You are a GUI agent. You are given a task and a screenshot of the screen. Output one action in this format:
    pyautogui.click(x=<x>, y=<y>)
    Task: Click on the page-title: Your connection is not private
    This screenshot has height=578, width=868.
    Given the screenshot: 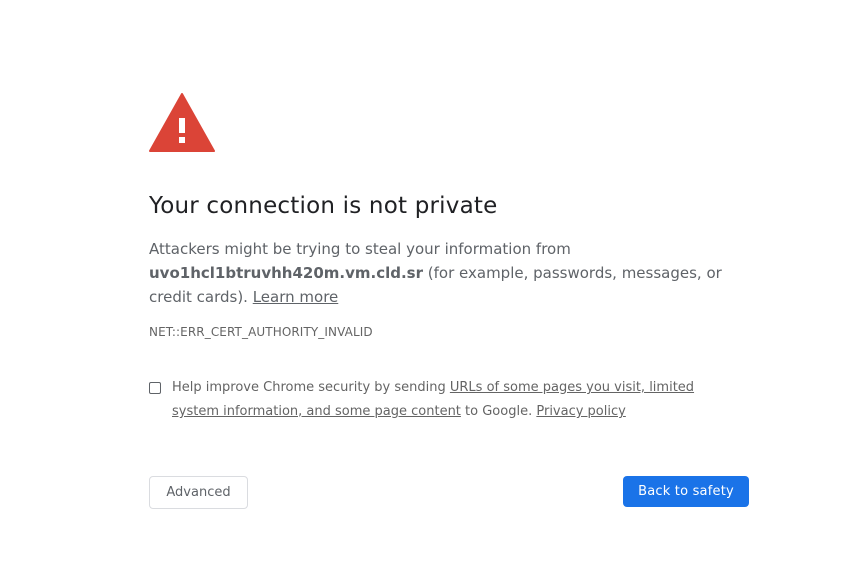 What is the action you would take?
    pyautogui.click(x=323, y=206)
    